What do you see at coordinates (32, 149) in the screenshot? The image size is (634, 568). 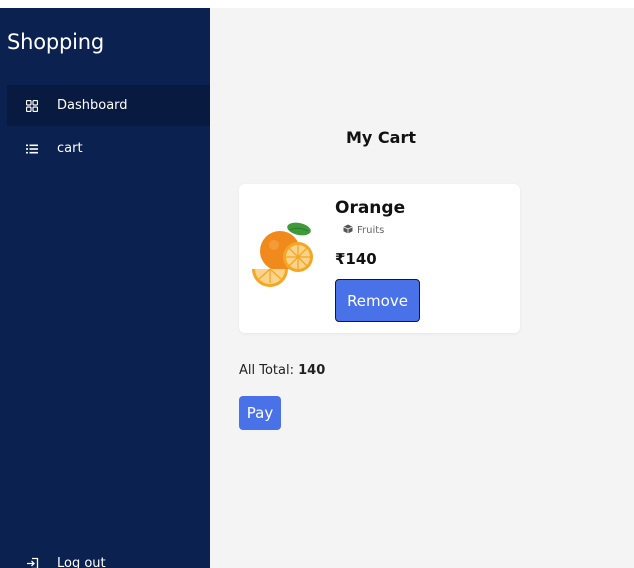 I see `list-icon` at bounding box center [32, 149].